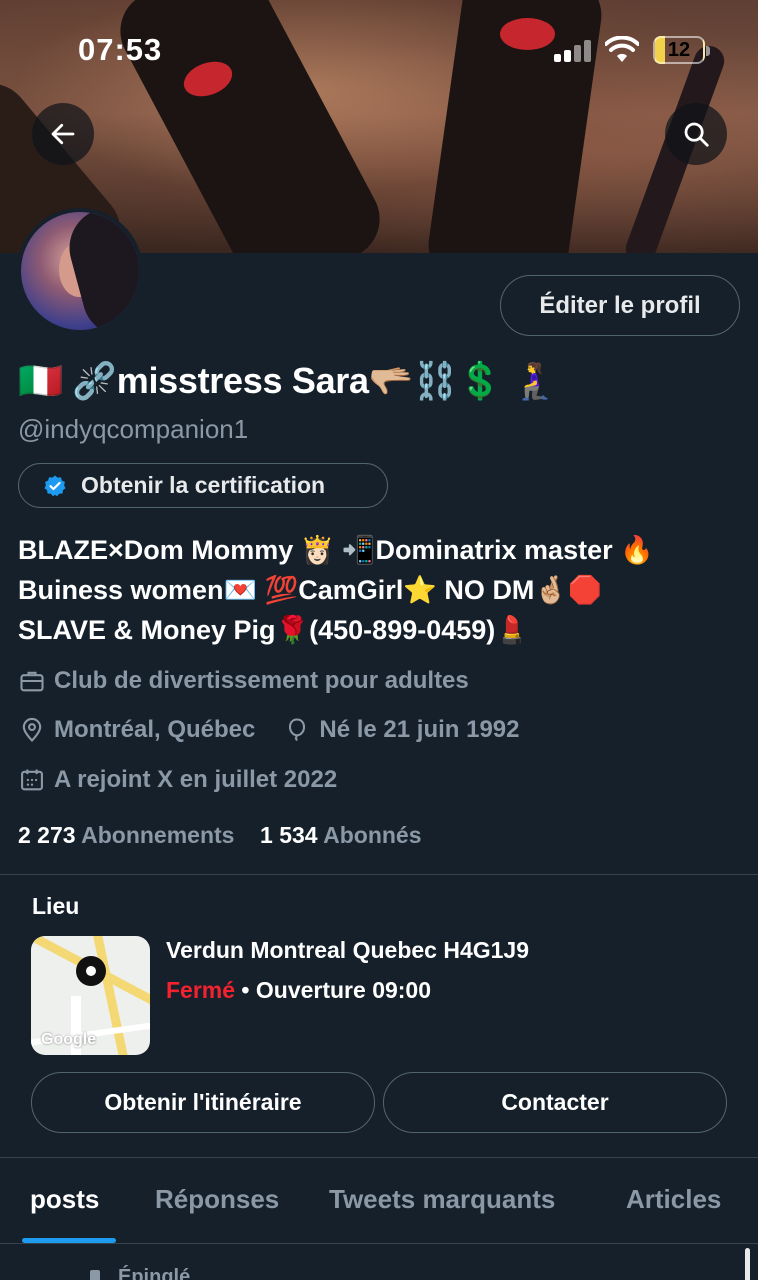  I want to click on profile-tabs: posts Réponses Tweets marquants Articles, so click(379, 1201).